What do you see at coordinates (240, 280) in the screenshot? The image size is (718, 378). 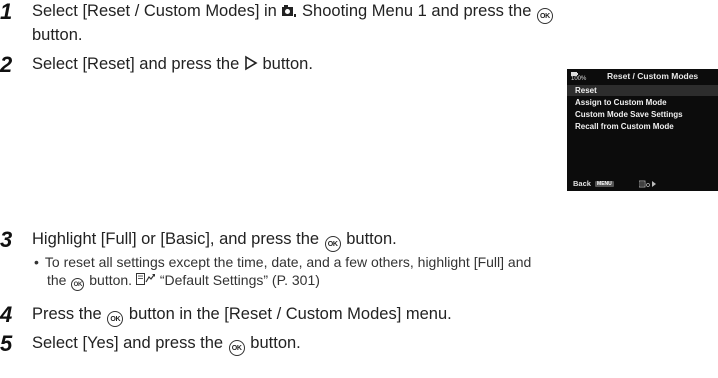 I see `reference-link: “Default Settings” (P. 301)` at bounding box center [240, 280].